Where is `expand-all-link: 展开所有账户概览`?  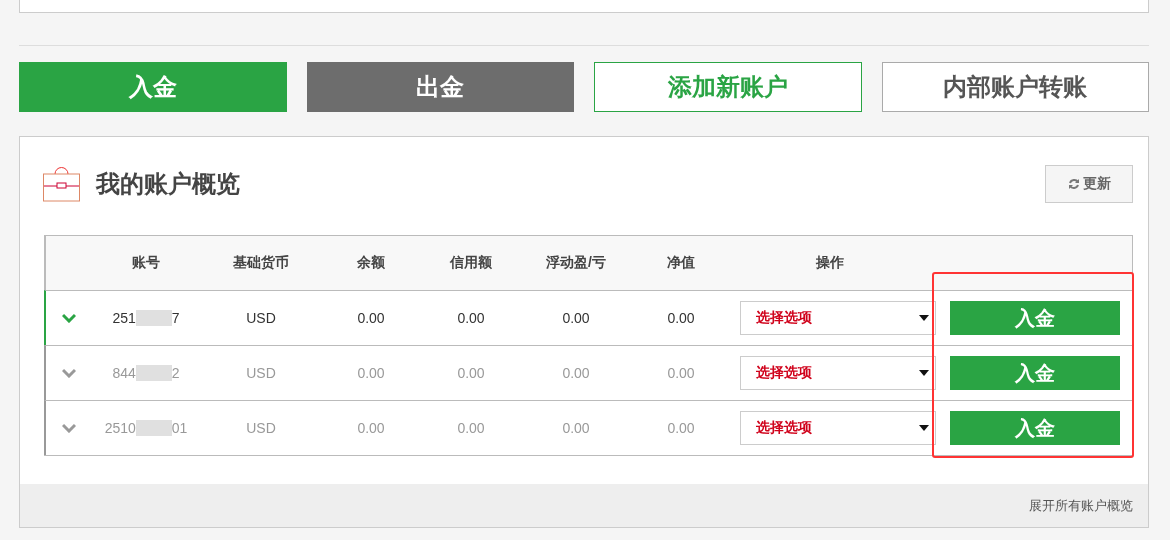
expand-all-link: 展开所有账户概览 is located at coordinates (1081, 505).